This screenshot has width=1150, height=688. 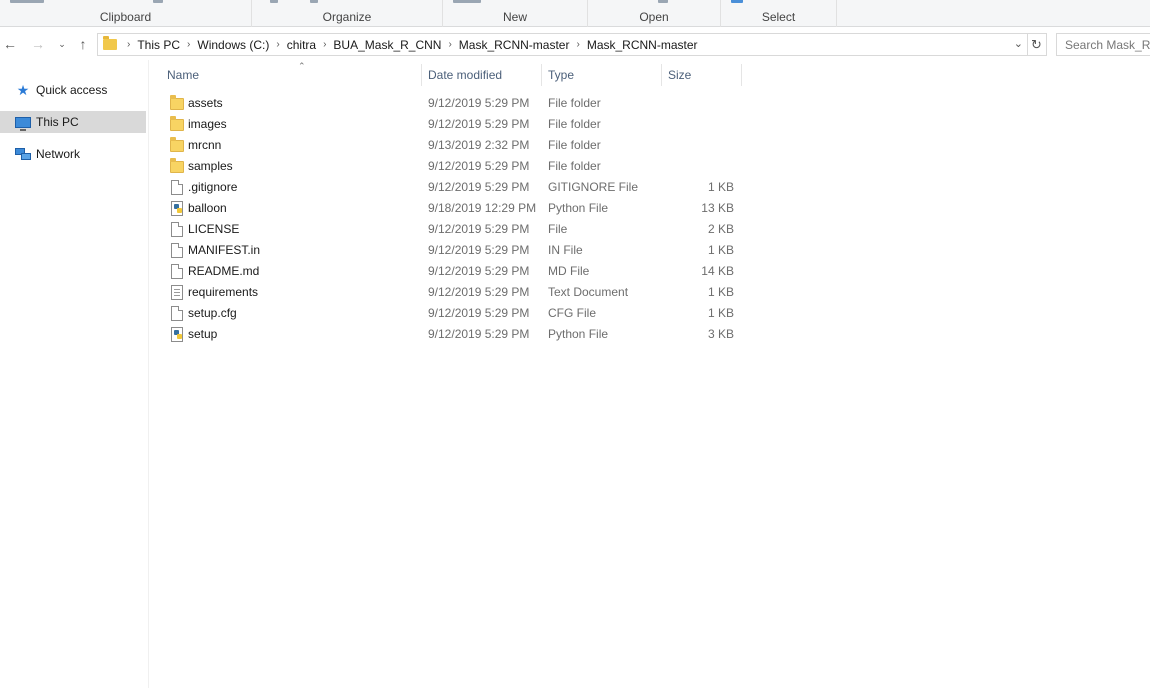 What do you see at coordinates (241, 45) in the screenshot?
I see `breadcrumb-windows-c: Windows (C:) ›` at bounding box center [241, 45].